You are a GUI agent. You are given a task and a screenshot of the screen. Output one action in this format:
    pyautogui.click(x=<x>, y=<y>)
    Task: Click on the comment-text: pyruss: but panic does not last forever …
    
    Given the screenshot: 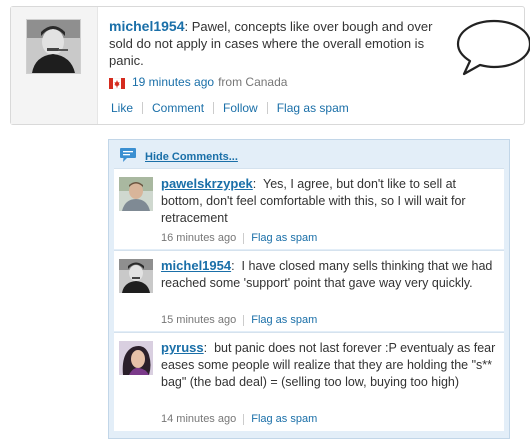 What is the action you would take?
    pyautogui.click(x=328, y=365)
    